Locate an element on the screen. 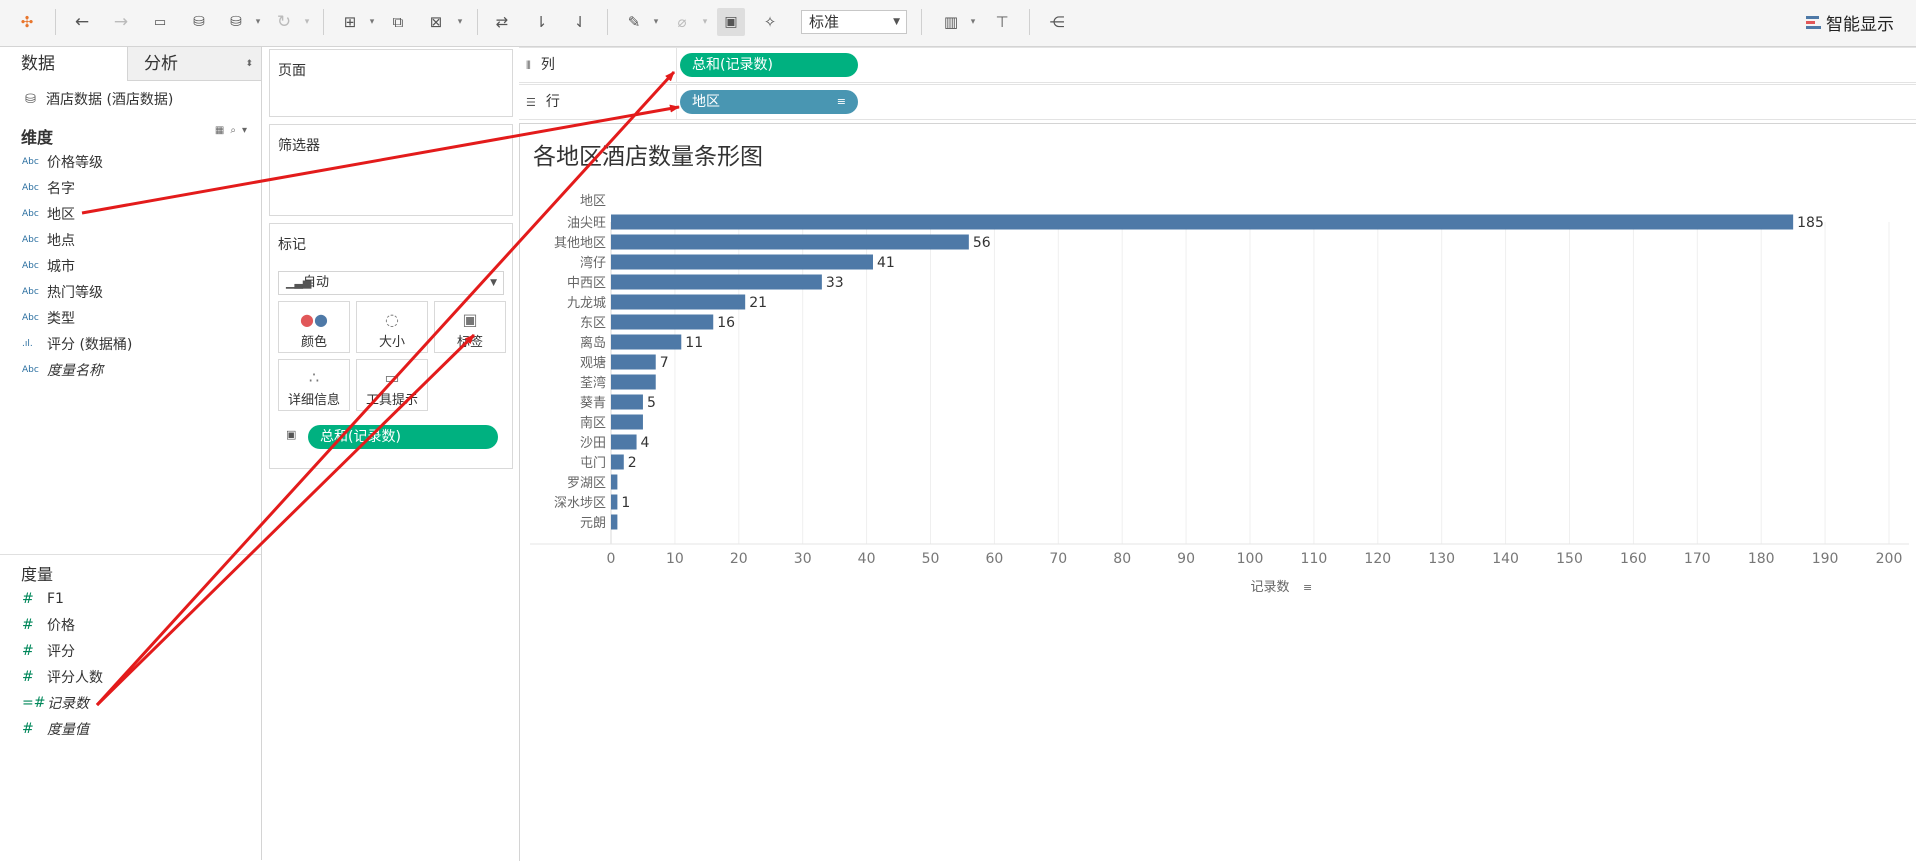 The height and width of the screenshot is (861, 1916). rows-pill: 地区 ≡ is located at coordinates (769, 102).